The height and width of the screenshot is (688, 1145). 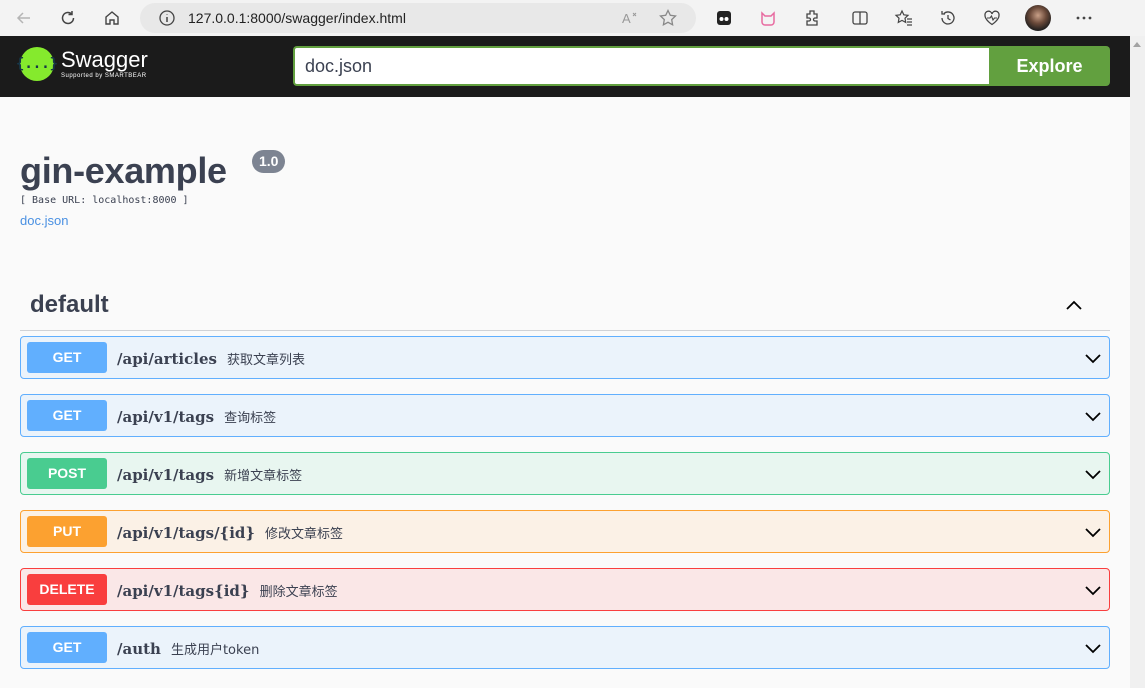 I want to click on swagger-logo: {...} Swagger Supported by SMARTBEAR, so click(x=82, y=64).